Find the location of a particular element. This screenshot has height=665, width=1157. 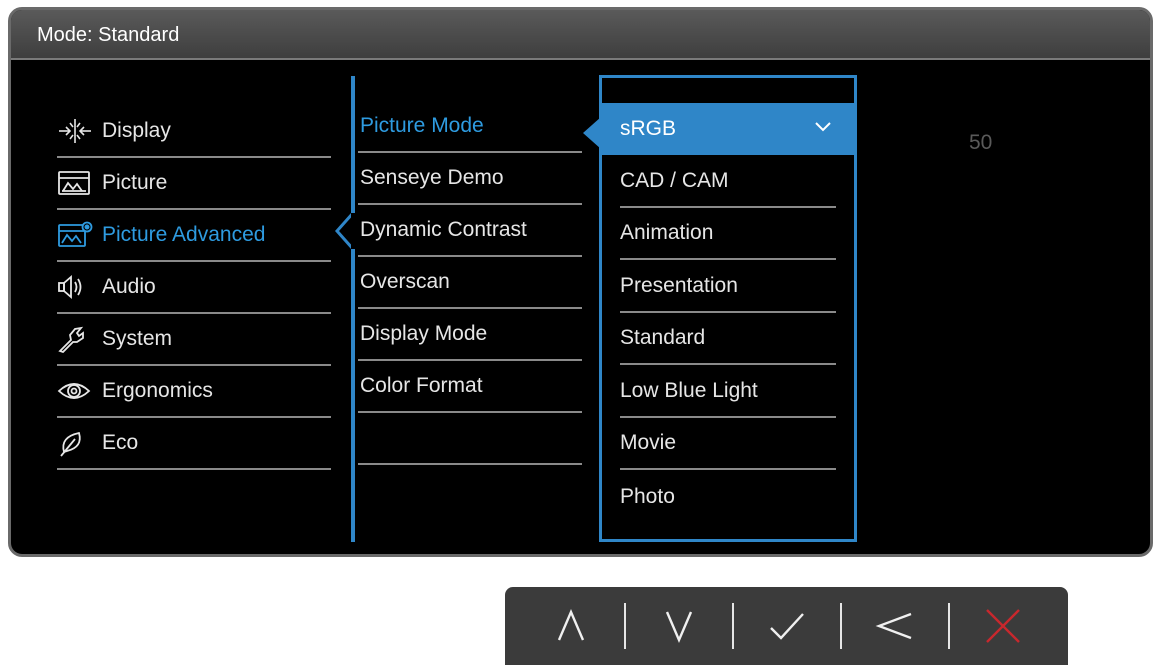

option-presentation: Presentation is located at coordinates (728, 287).